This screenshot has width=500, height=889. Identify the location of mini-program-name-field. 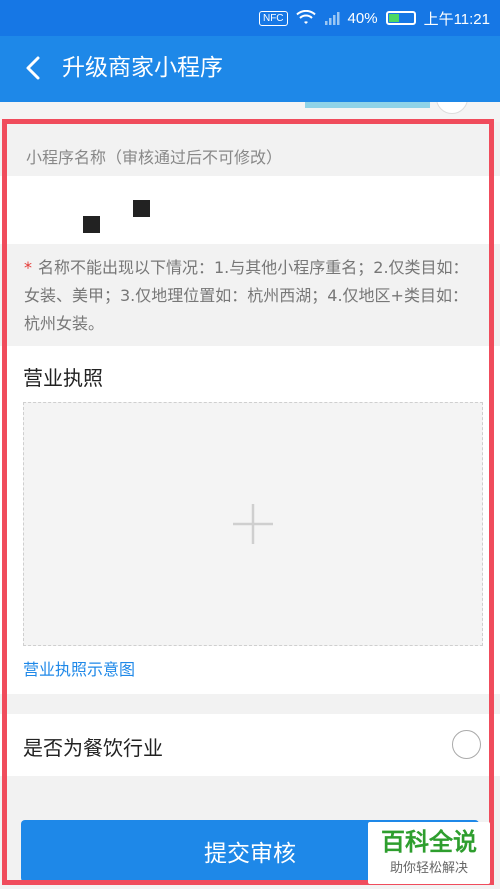
(250, 210).